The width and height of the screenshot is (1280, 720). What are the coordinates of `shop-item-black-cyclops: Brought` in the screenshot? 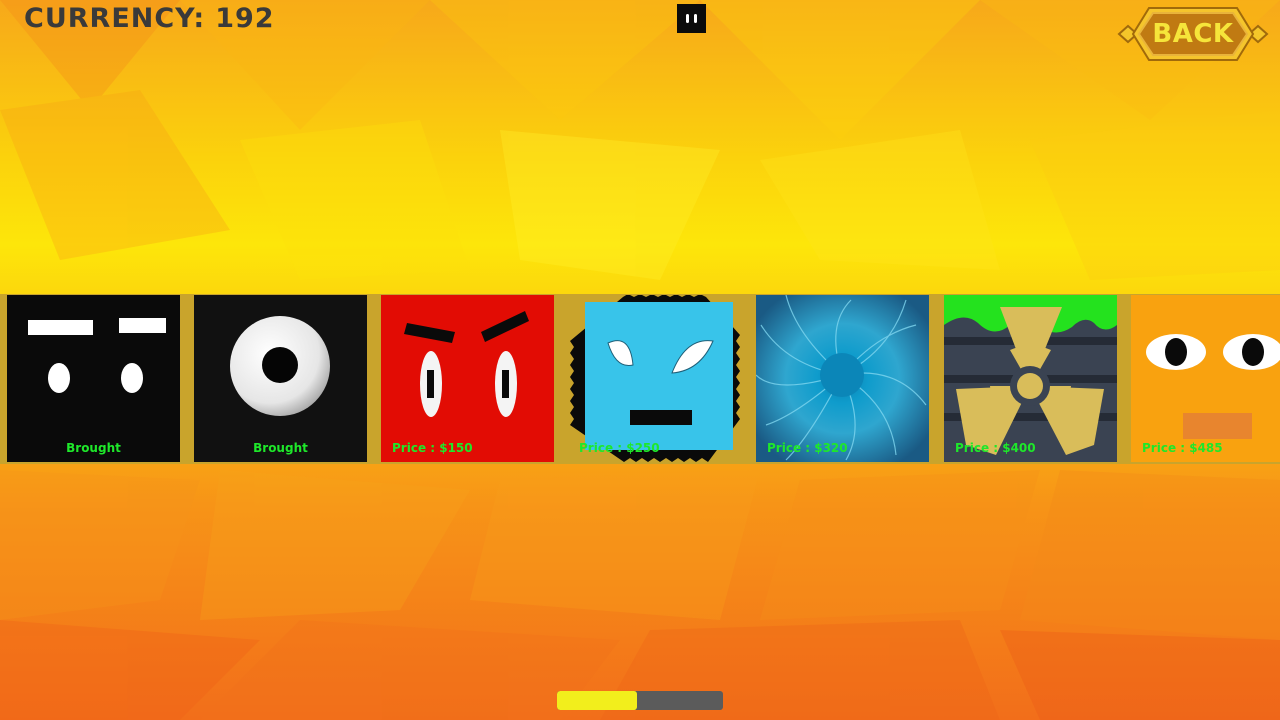 It's located at (280, 378).